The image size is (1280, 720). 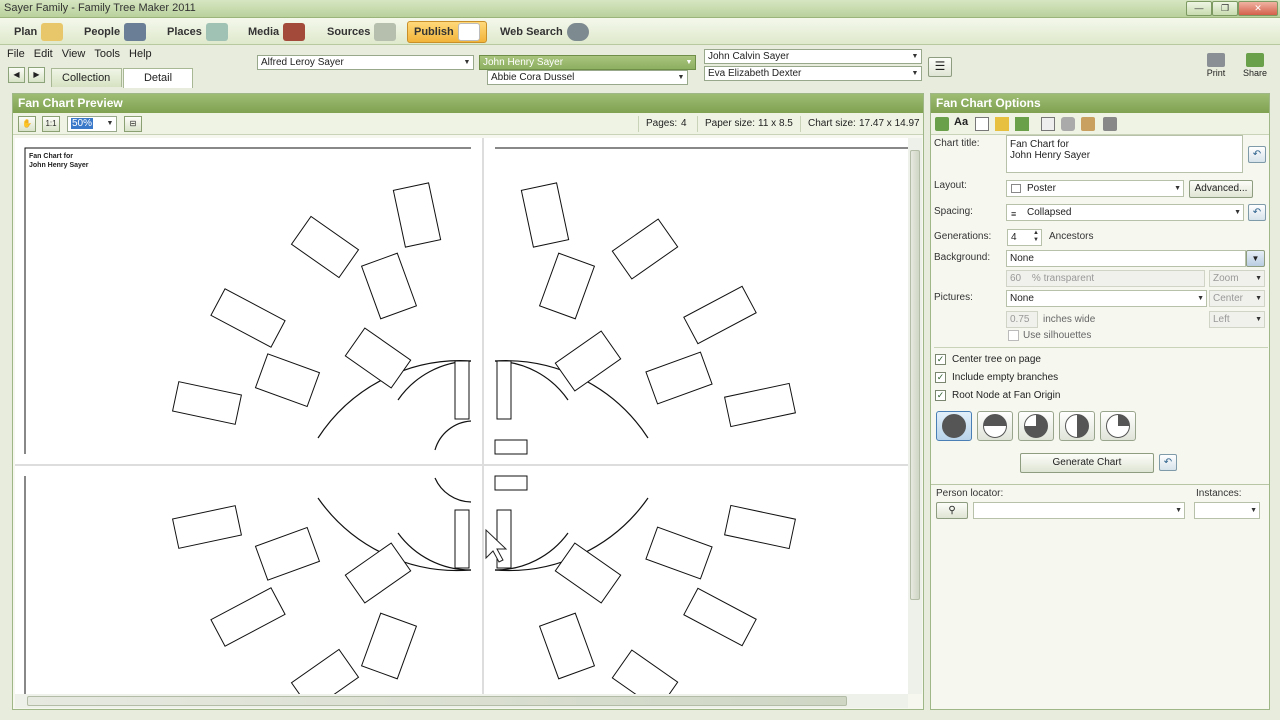 I want to click on generations-input: 4 ▲ ▼, so click(x=1024, y=237).